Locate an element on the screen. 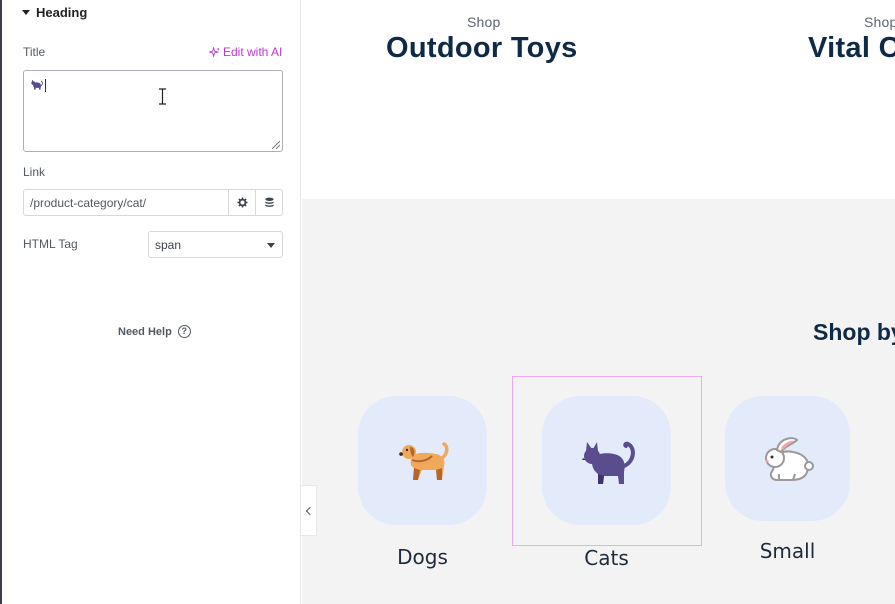  link-settings-button is located at coordinates (241, 202).